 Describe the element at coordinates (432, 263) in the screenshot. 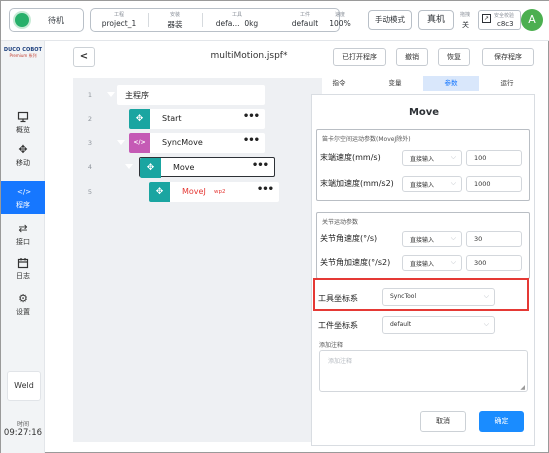

I see `joint-accel-mode-select: 直接输入 ⌵` at that location.